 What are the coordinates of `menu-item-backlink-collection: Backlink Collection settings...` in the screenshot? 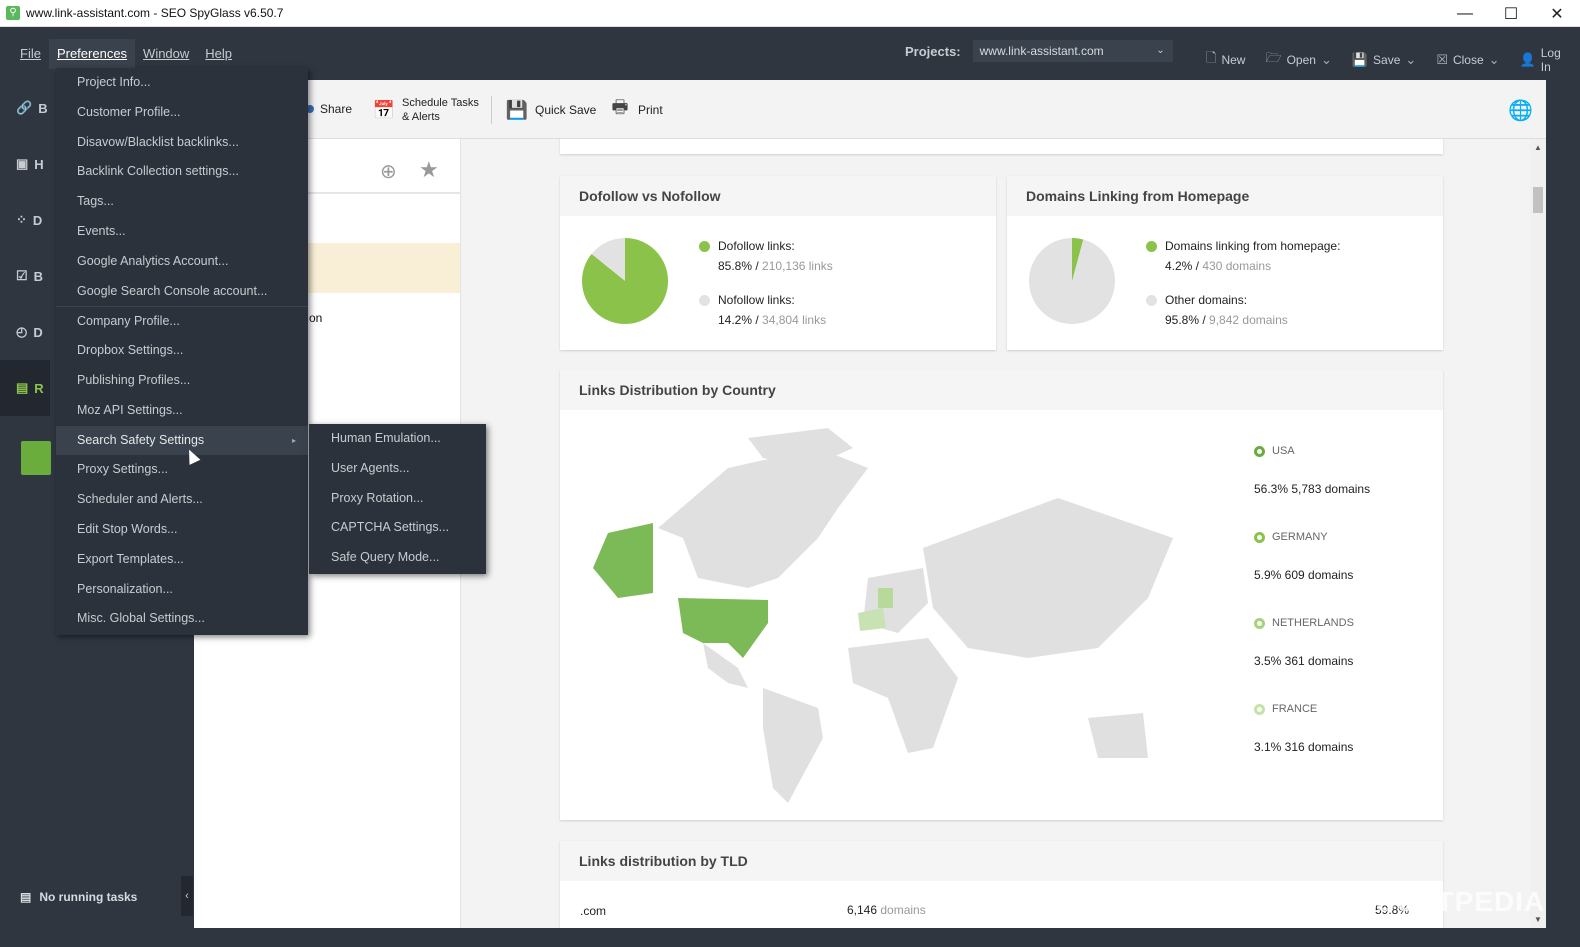 It's located at (182, 172).